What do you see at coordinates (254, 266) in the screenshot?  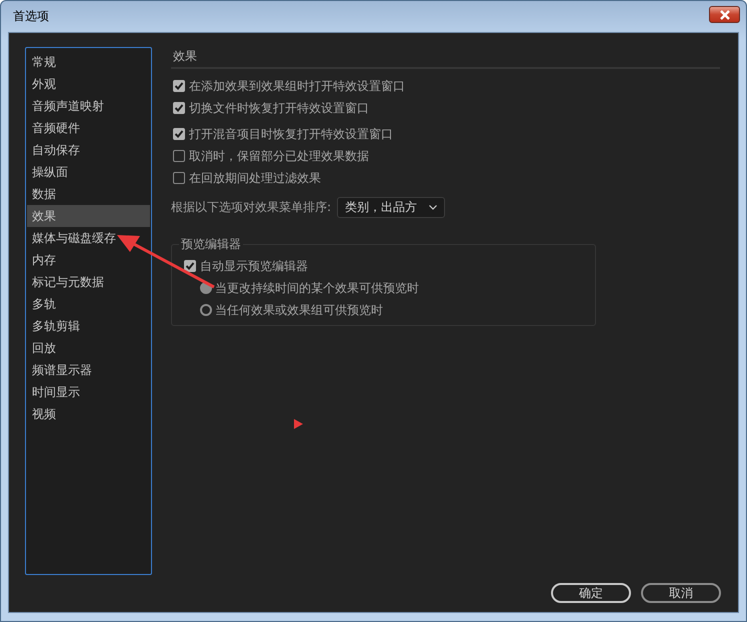 I see `checkbox-label: 自动显示预览编辑器` at bounding box center [254, 266].